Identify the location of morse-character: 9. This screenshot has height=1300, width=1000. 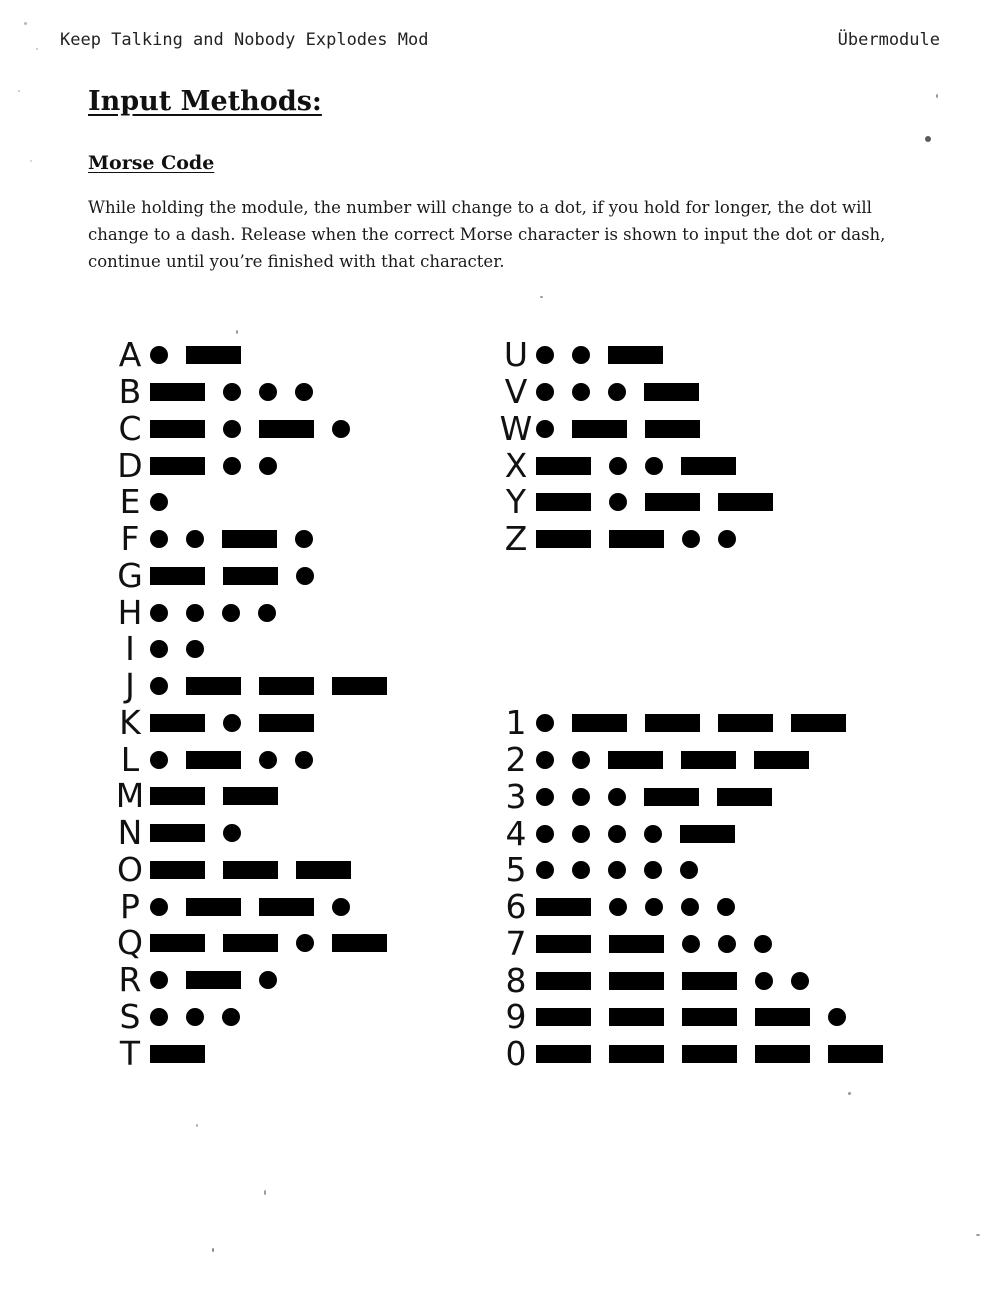
(516, 1017).